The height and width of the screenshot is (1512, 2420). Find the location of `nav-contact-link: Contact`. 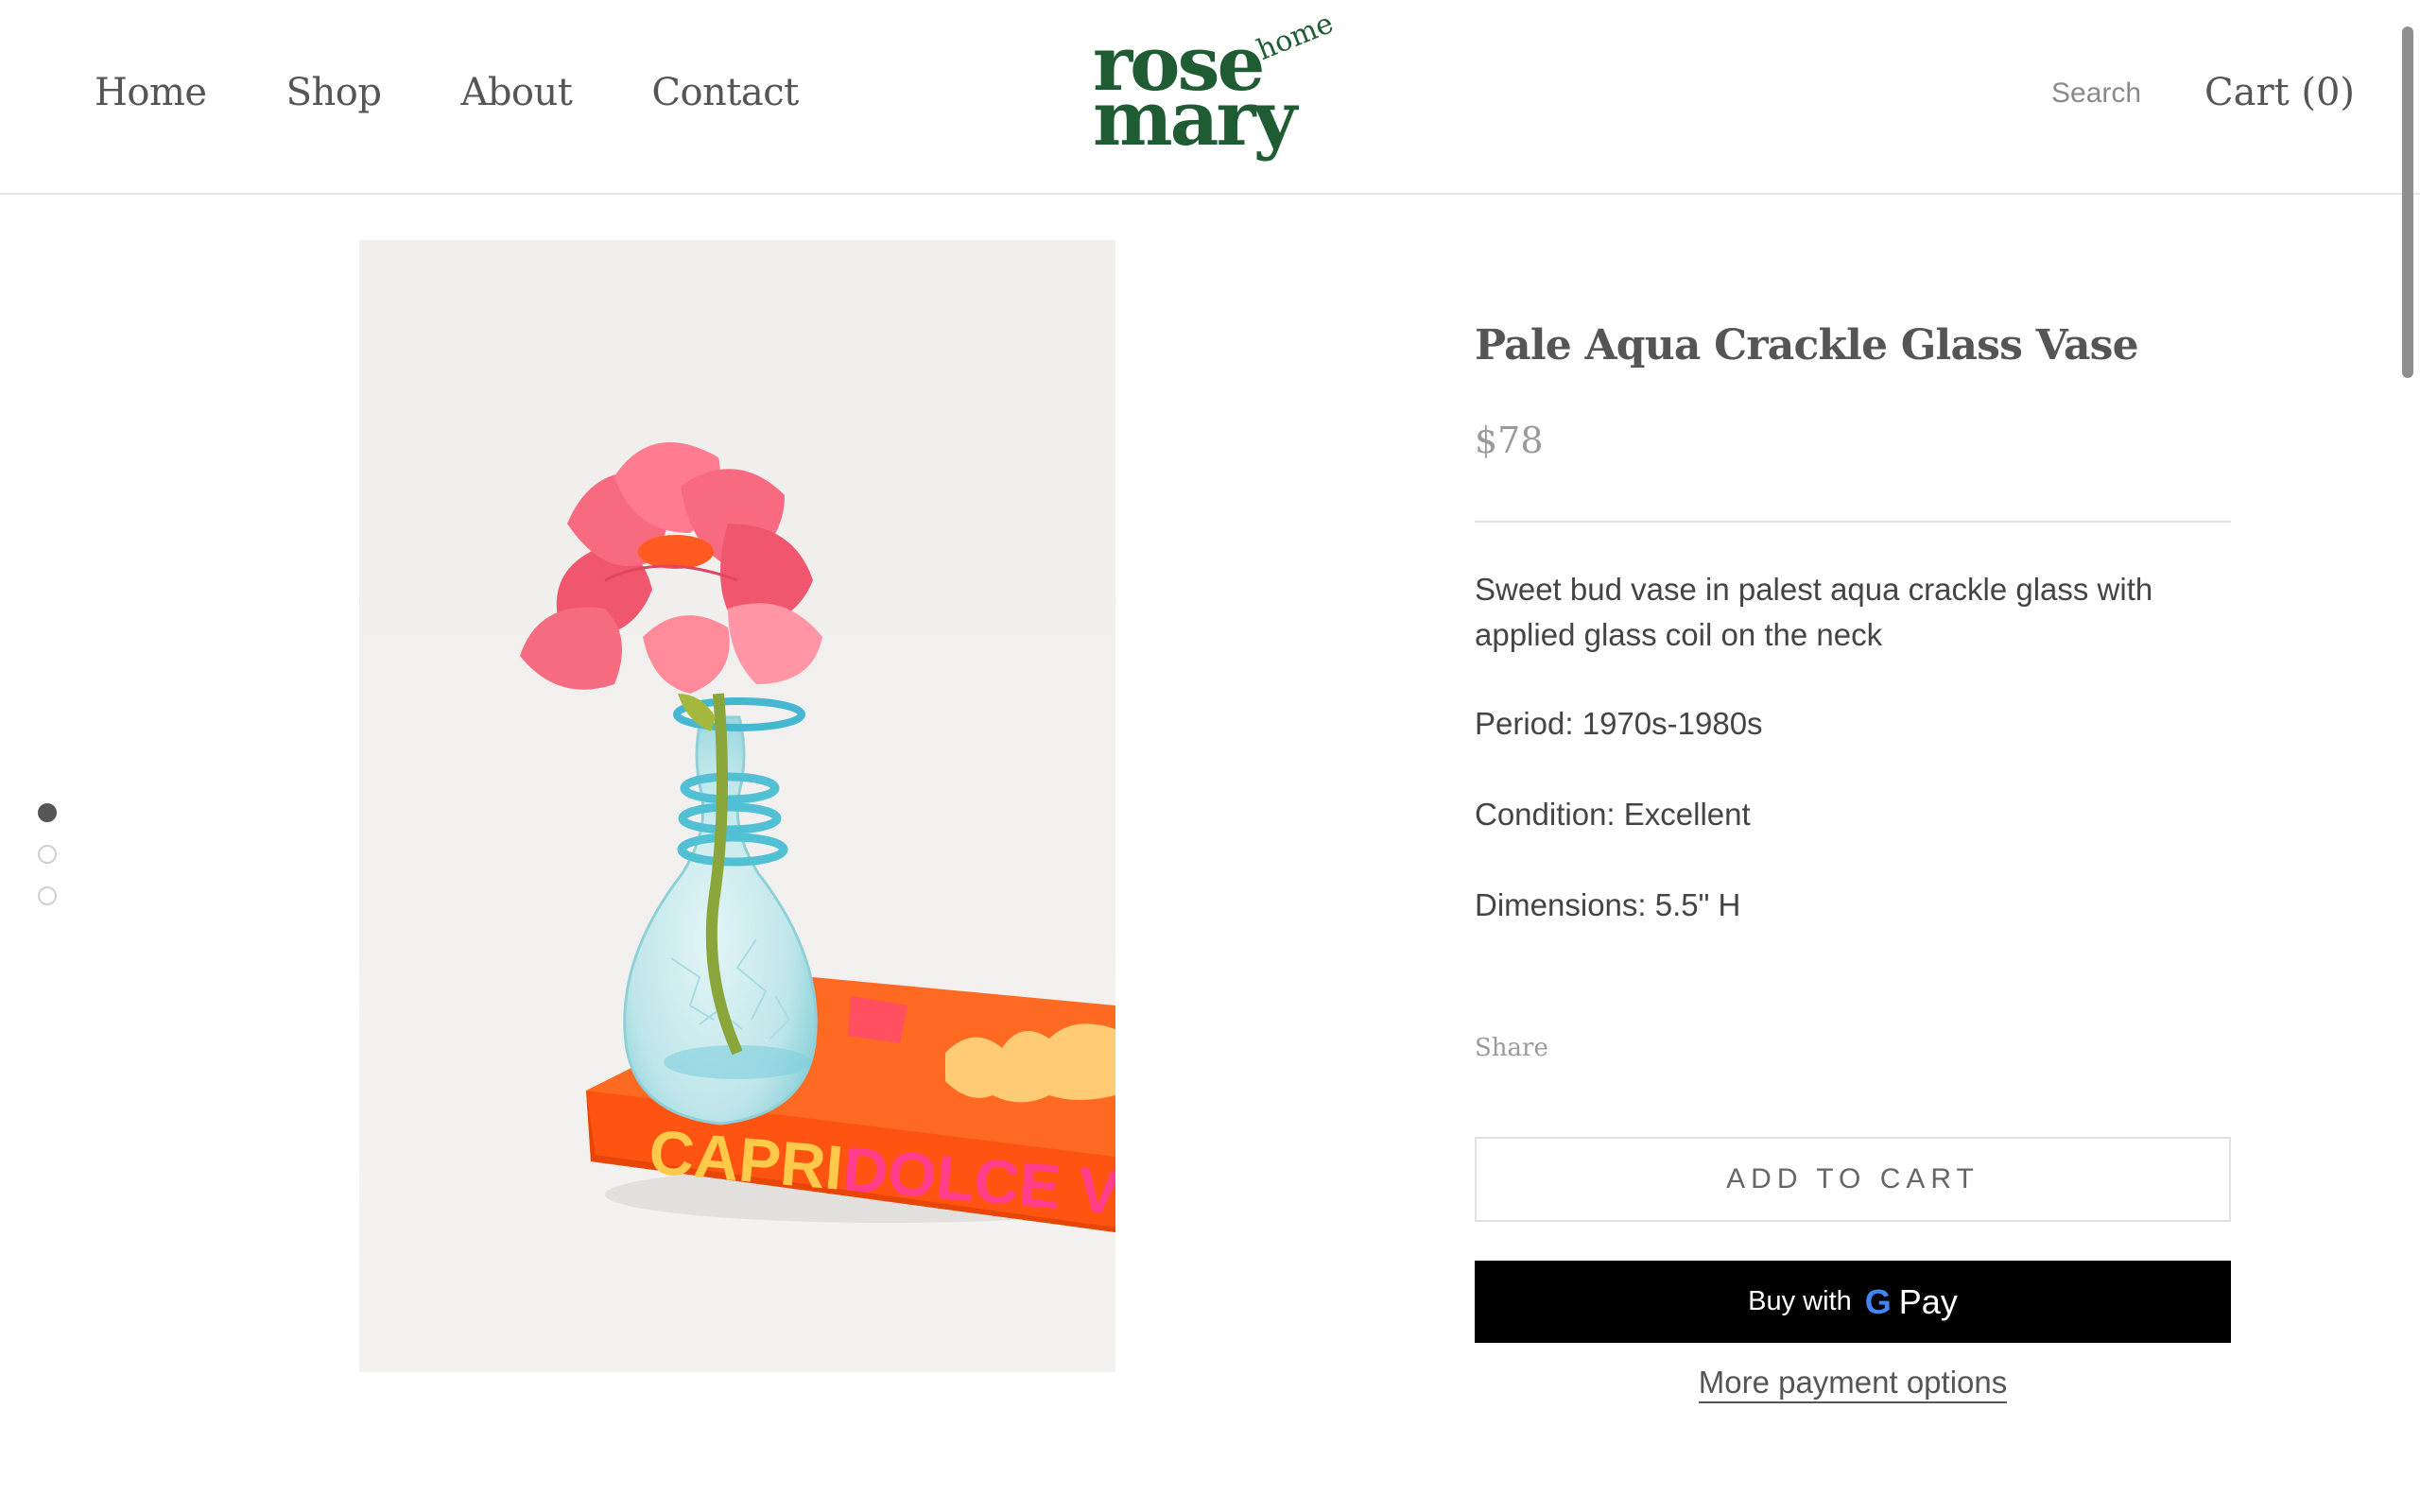

nav-contact-link: Contact is located at coordinates (725, 92).